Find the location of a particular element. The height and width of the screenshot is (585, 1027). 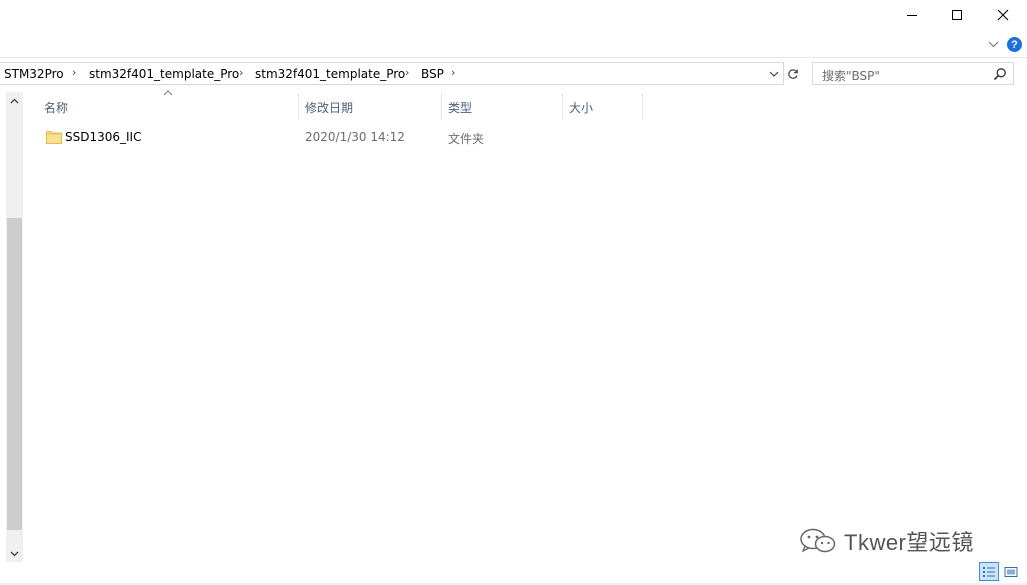

watermark-text: Tkwer望远镜 is located at coordinates (909, 542).